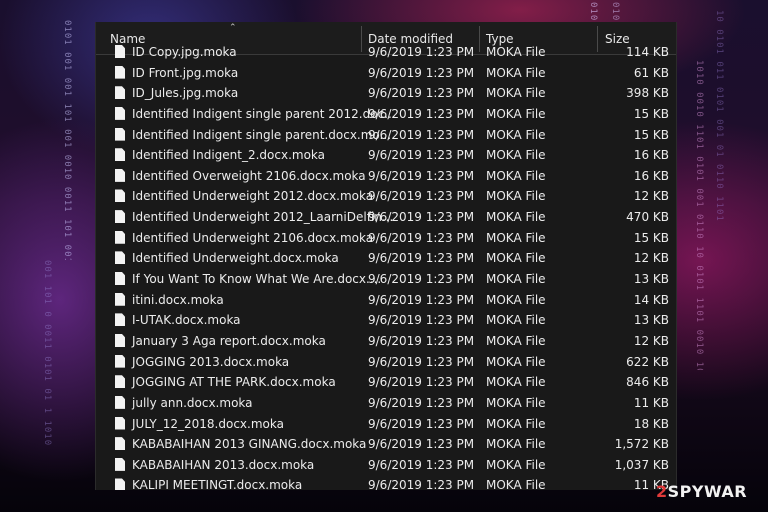  Describe the element at coordinates (249, 175) in the screenshot. I see `file-name: Identified Overweight 2106.docx.moka` at that location.